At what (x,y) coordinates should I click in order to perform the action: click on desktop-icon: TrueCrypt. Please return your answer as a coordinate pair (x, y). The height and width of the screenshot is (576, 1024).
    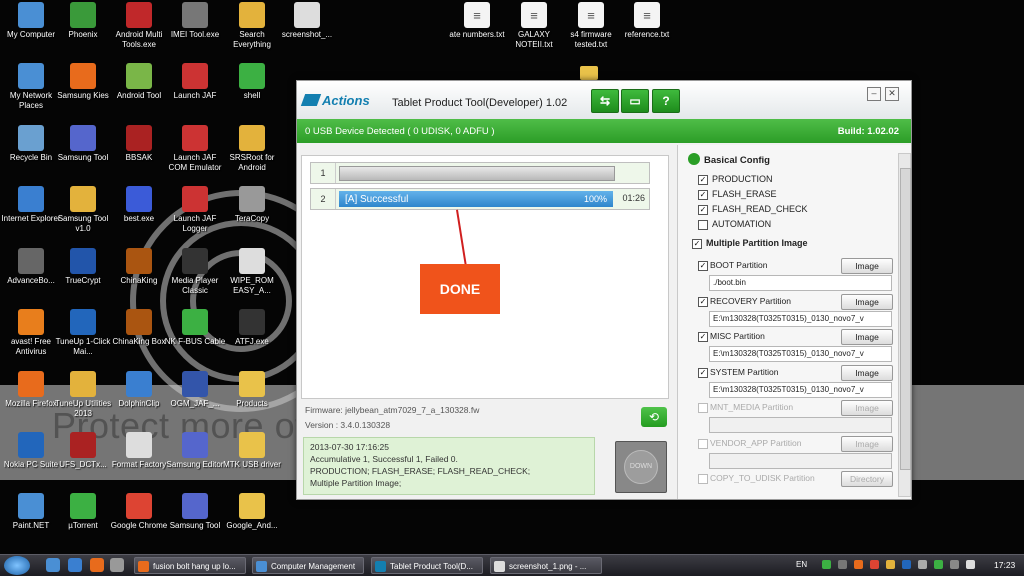
    Looking at the image, I should click on (83, 267).